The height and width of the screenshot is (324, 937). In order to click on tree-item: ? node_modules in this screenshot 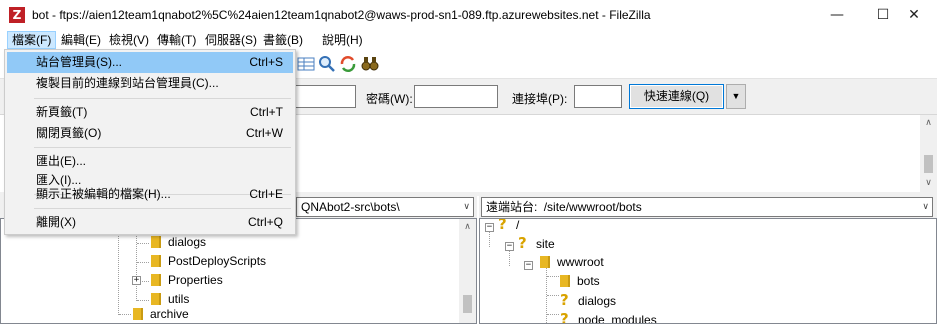, I will do `click(608, 317)`.